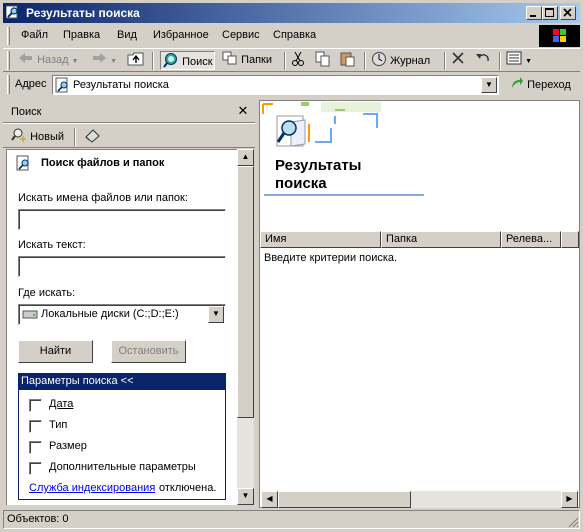  I want to click on option-advanced-checkbox, so click(35, 468).